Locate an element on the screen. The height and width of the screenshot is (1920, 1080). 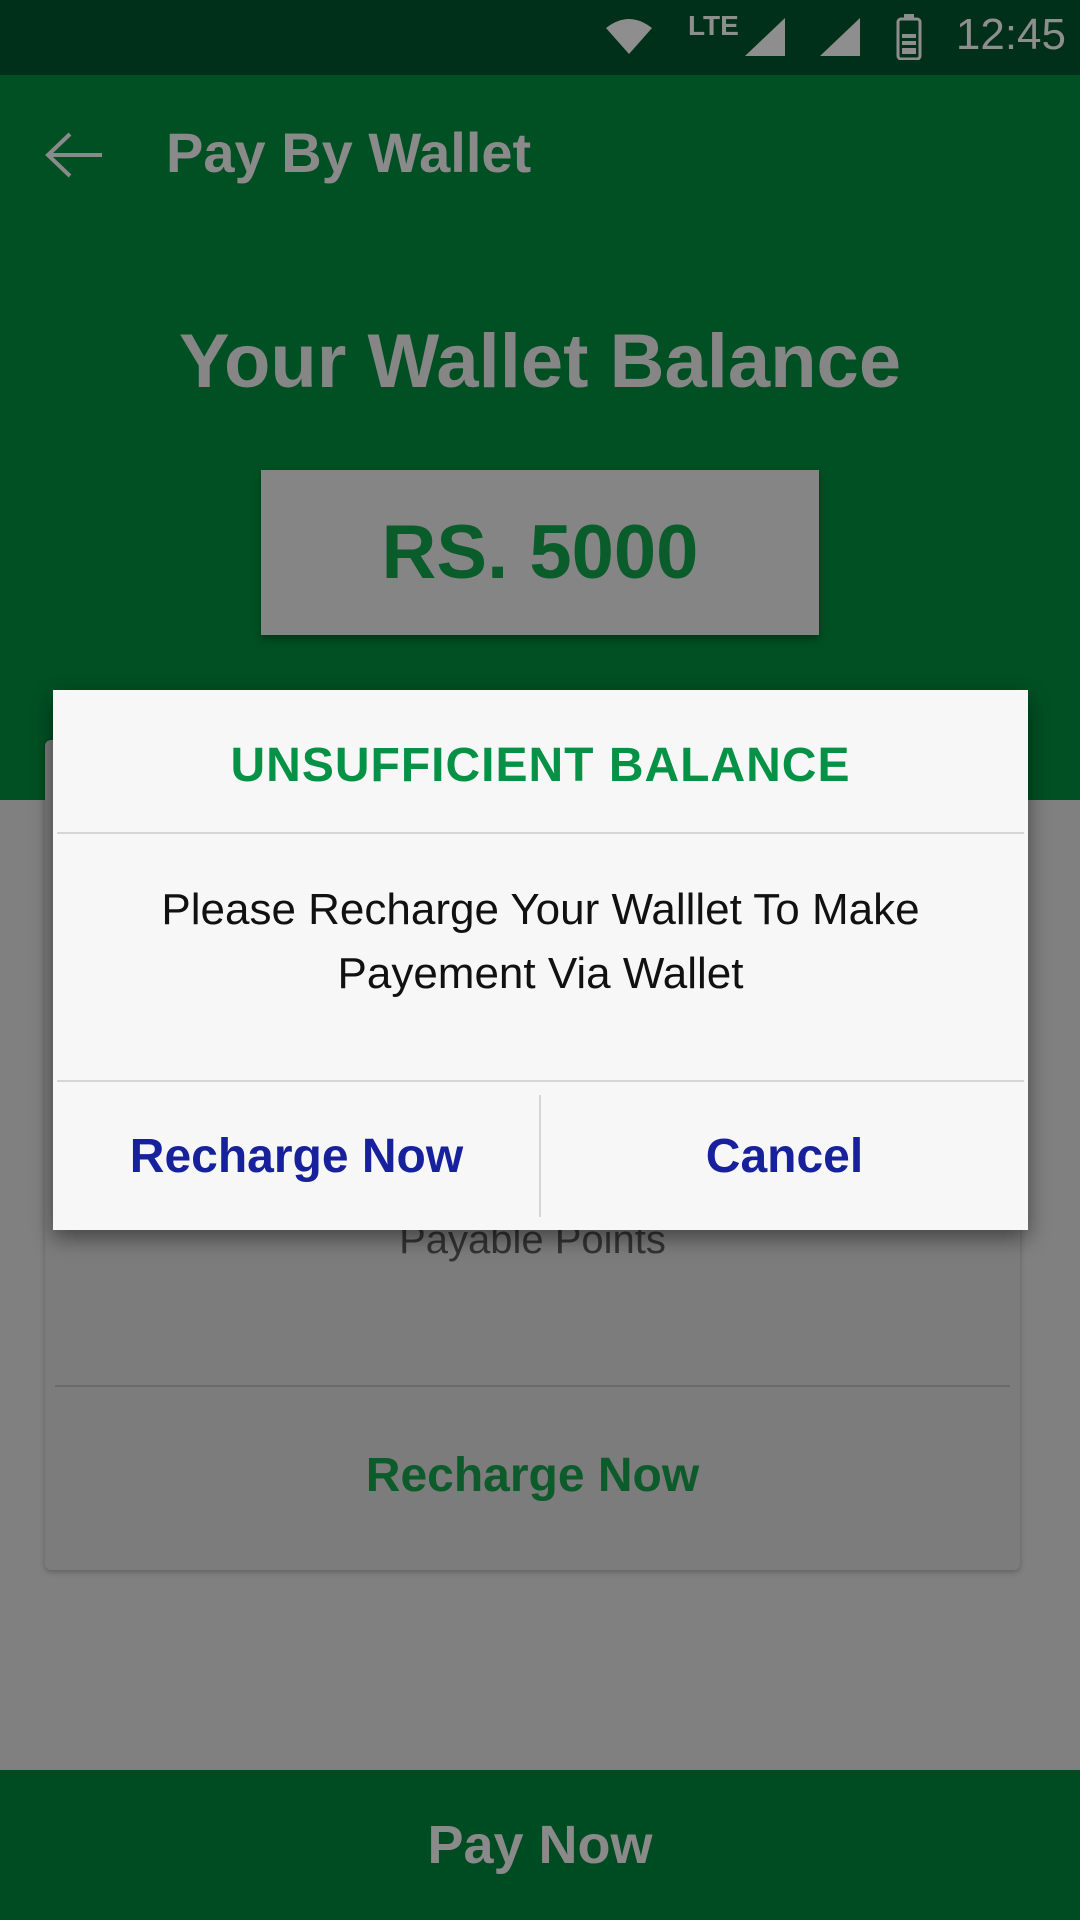
wallet-balance-value: RS. 5000 is located at coordinates (540, 552).